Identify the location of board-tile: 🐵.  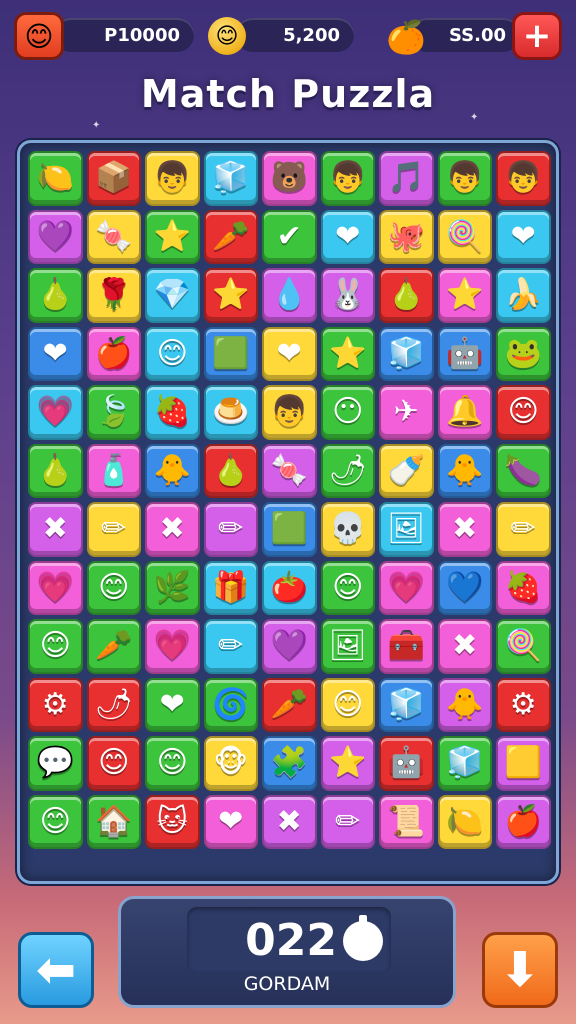
(230, 763).